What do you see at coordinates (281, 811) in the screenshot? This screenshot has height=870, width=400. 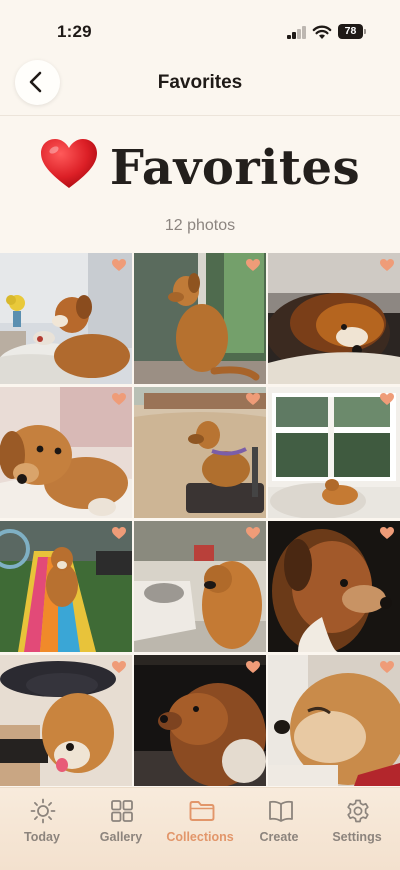 I see `book-icon` at bounding box center [281, 811].